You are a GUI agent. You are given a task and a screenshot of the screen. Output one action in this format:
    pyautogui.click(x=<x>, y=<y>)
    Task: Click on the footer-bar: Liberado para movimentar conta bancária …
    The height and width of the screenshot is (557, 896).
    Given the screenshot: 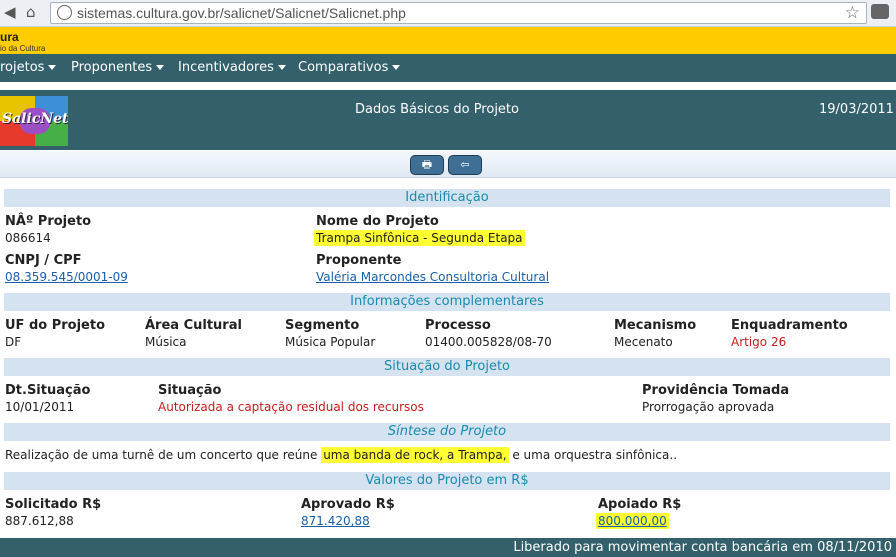 What is the action you would take?
    pyautogui.click(x=448, y=547)
    